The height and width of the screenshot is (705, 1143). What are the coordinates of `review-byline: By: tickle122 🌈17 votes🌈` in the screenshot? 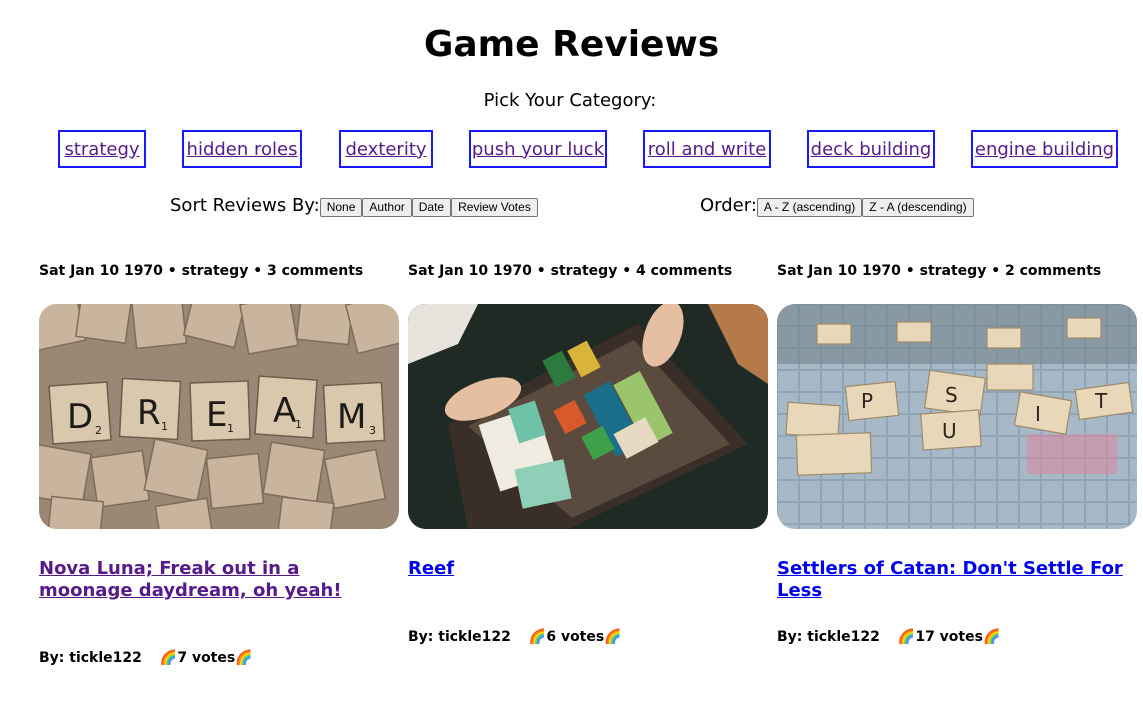 It's located at (888, 637).